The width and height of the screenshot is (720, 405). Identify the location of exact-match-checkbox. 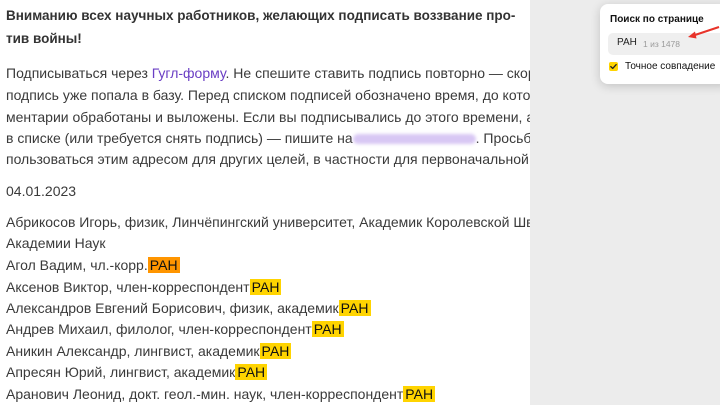
(613, 66).